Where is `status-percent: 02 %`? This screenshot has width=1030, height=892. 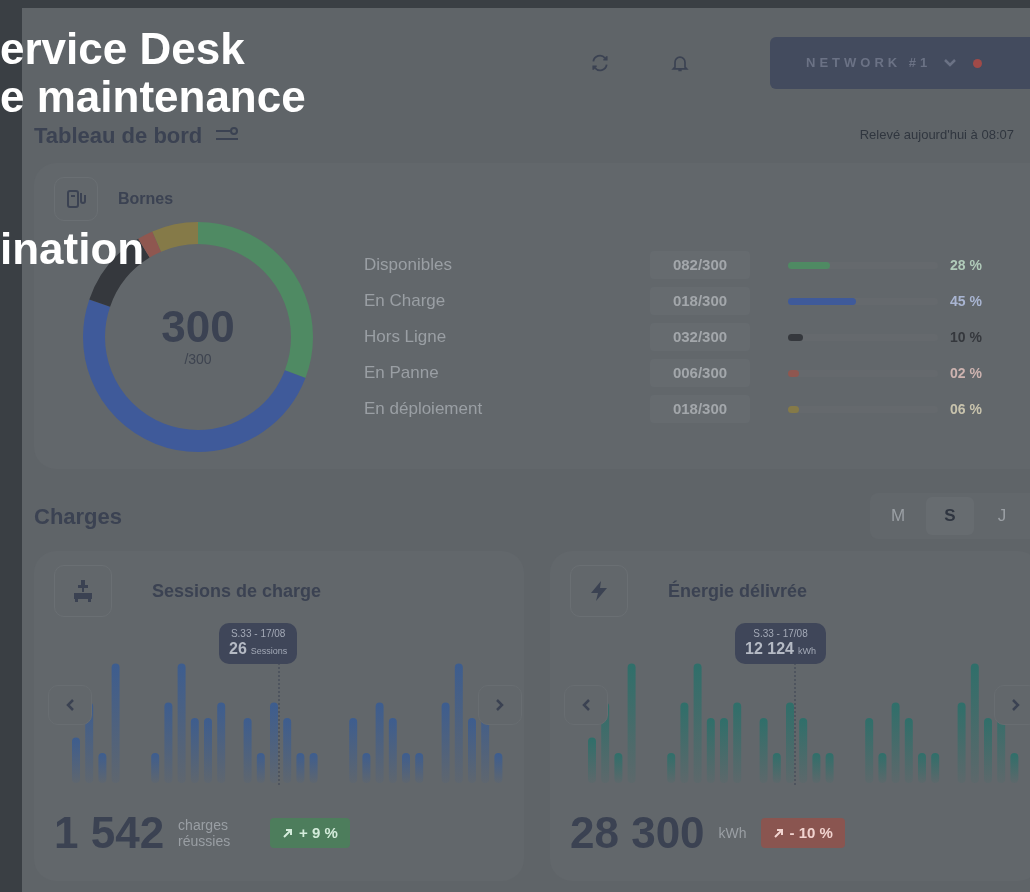 status-percent: 02 % is located at coordinates (966, 373).